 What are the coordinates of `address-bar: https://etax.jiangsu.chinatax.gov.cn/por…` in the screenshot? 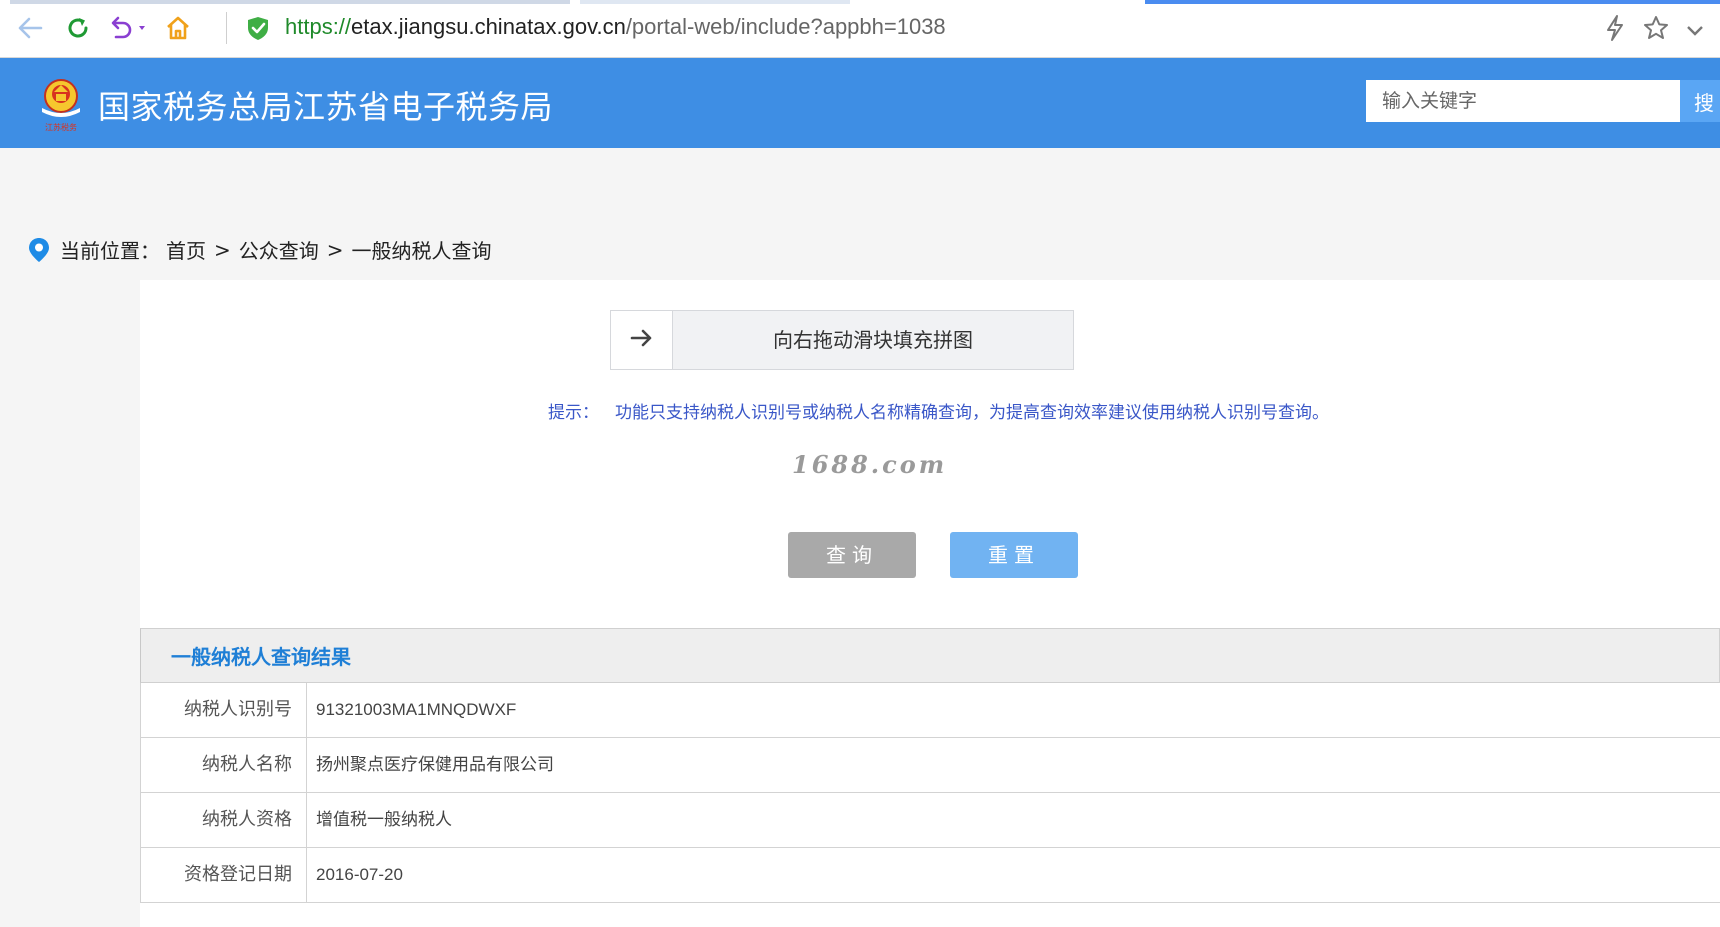 It's located at (615, 27).